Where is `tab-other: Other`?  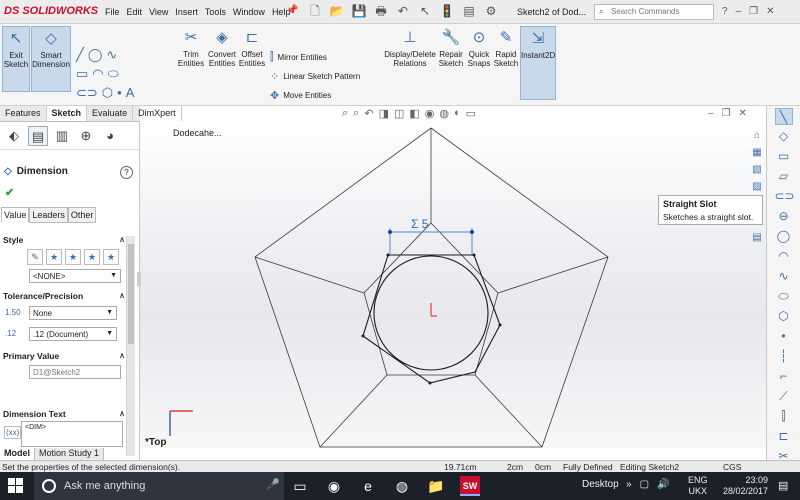
tab-other: Other is located at coordinates (82, 215).